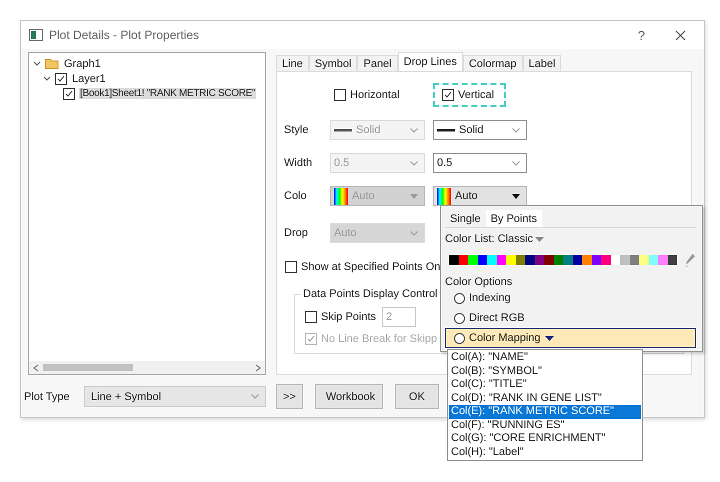 The width and height of the screenshot is (720, 482). What do you see at coordinates (570, 338) in the screenshot?
I see `radio-option: Color Mapping` at bounding box center [570, 338].